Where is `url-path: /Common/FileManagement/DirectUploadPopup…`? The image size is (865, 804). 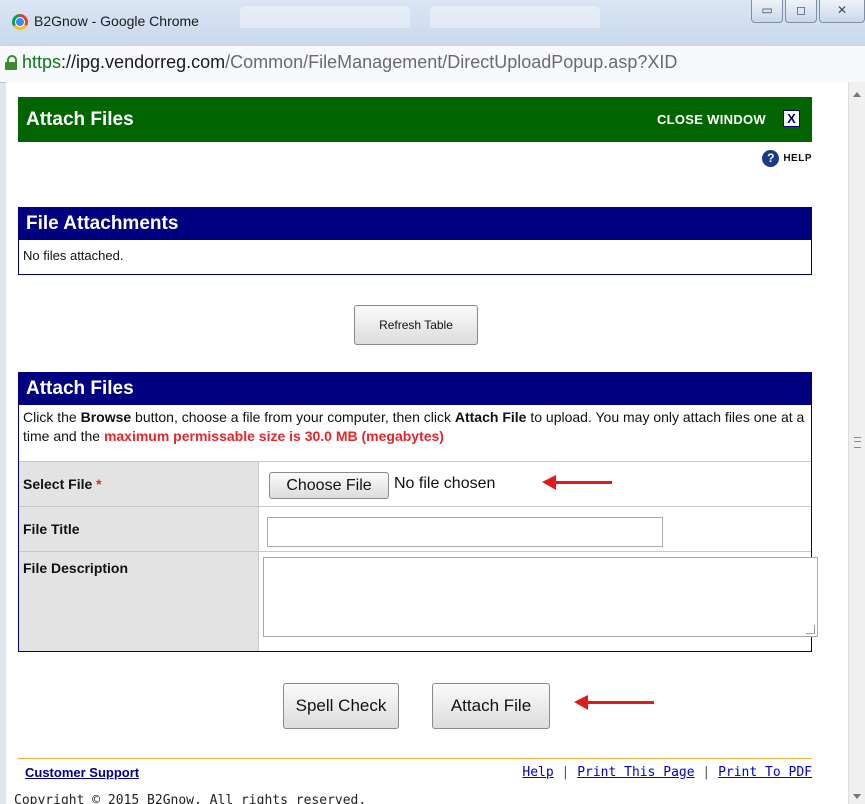 url-path: /Common/FileManagement/DirectUploadPopup… is located at coordinates (451, 62).